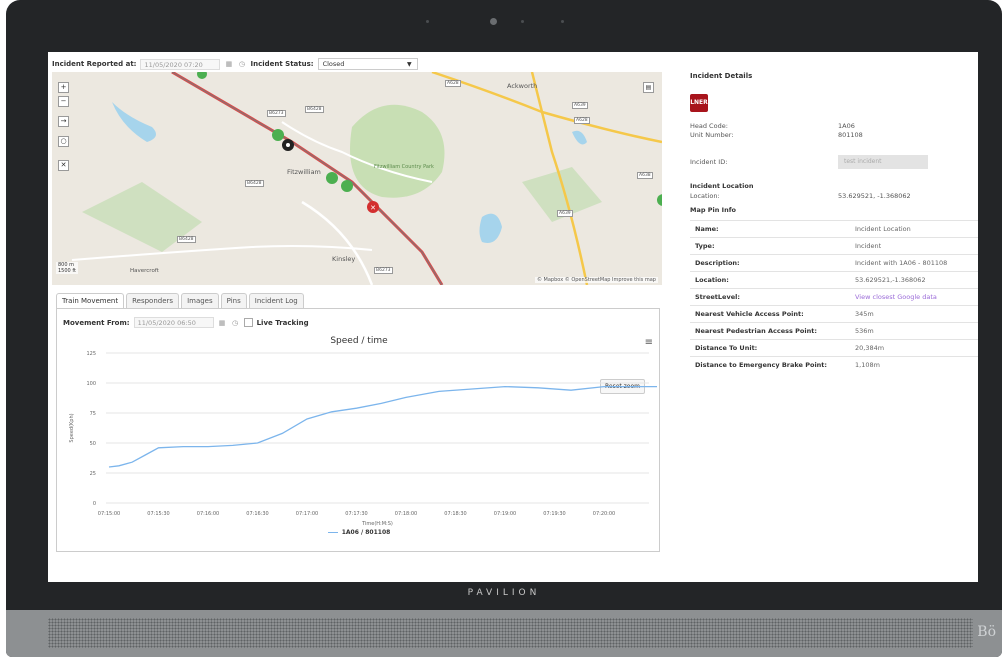 The image size is (1008, 657). Describe the element at coordinates (63, 101) in the screenshot. I see `zoom-out-button: −` at that location.